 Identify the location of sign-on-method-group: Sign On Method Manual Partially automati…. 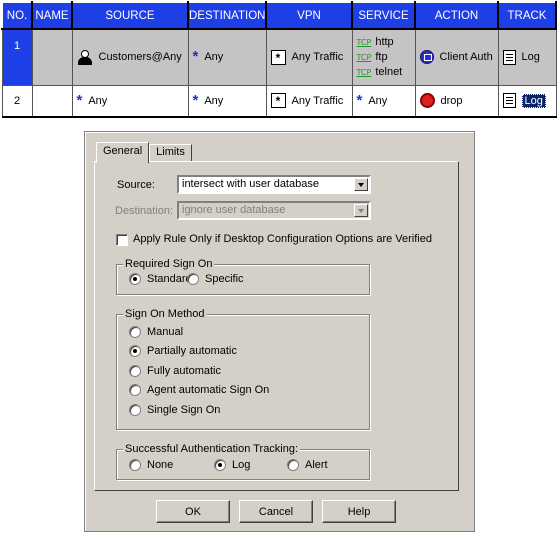
(243, 369).